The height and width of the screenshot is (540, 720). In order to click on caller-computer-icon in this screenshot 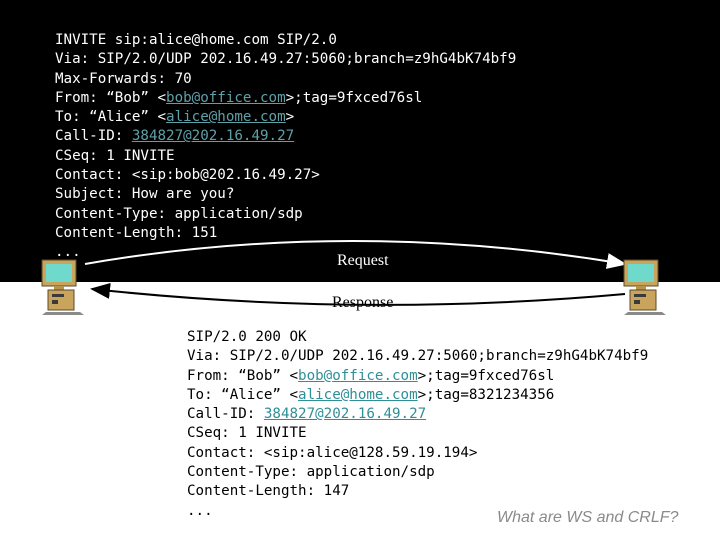, I will do `click(65, 286)`.